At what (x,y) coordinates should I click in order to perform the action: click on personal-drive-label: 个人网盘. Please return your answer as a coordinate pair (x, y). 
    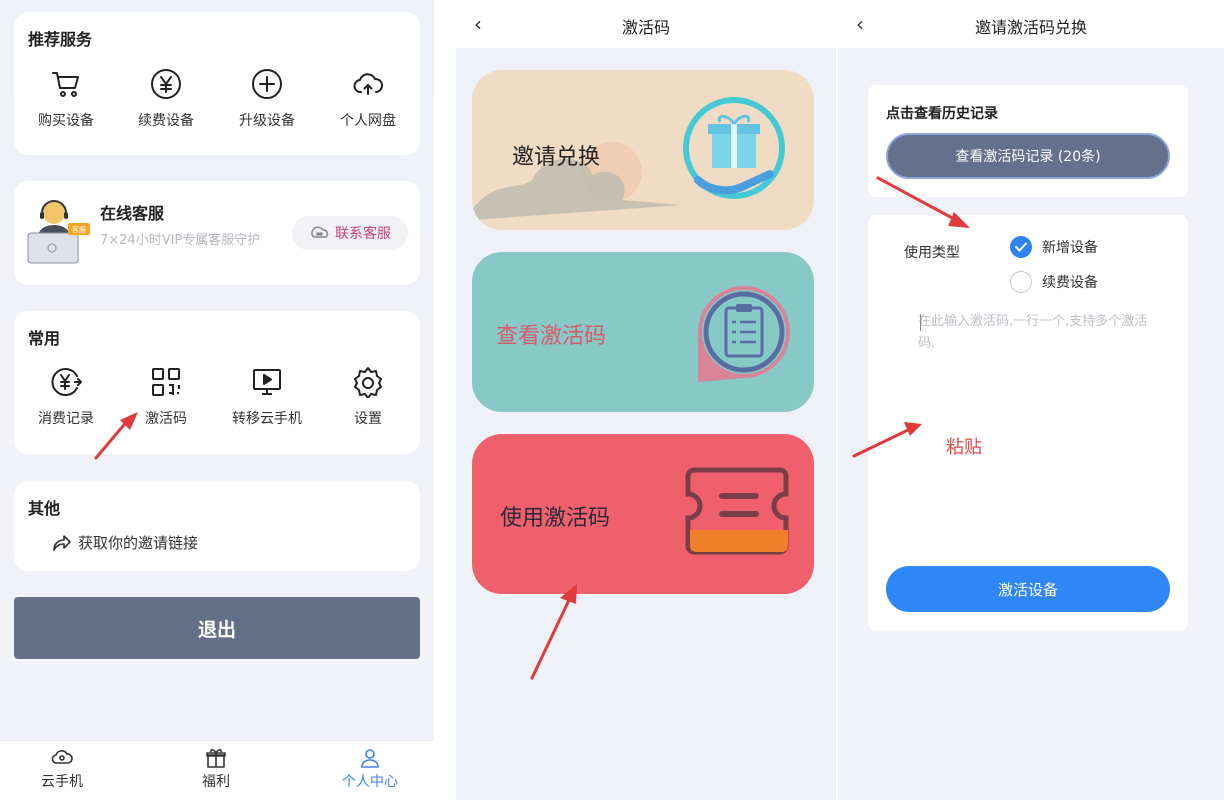
    Looking at the image, I should click on (368, 121).